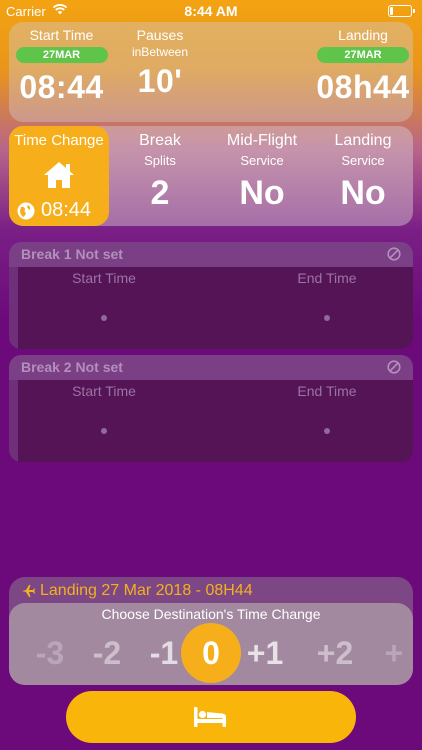 Image resolution: width=422 pixels, height=750 pixels. I want to click on landing-service-label: Service, so click(363, 160).